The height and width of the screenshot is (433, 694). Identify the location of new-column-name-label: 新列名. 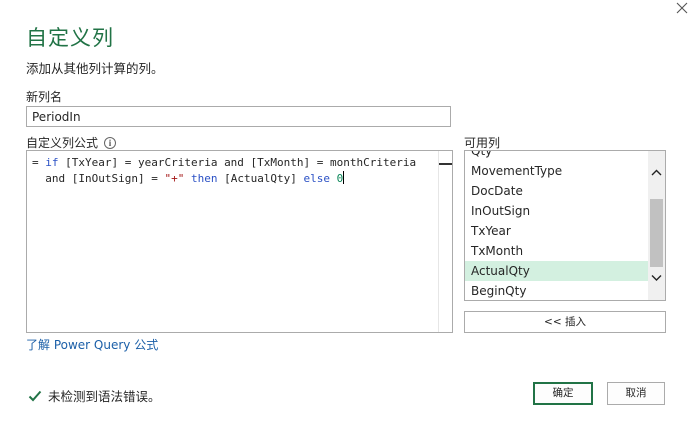
(44, 97).